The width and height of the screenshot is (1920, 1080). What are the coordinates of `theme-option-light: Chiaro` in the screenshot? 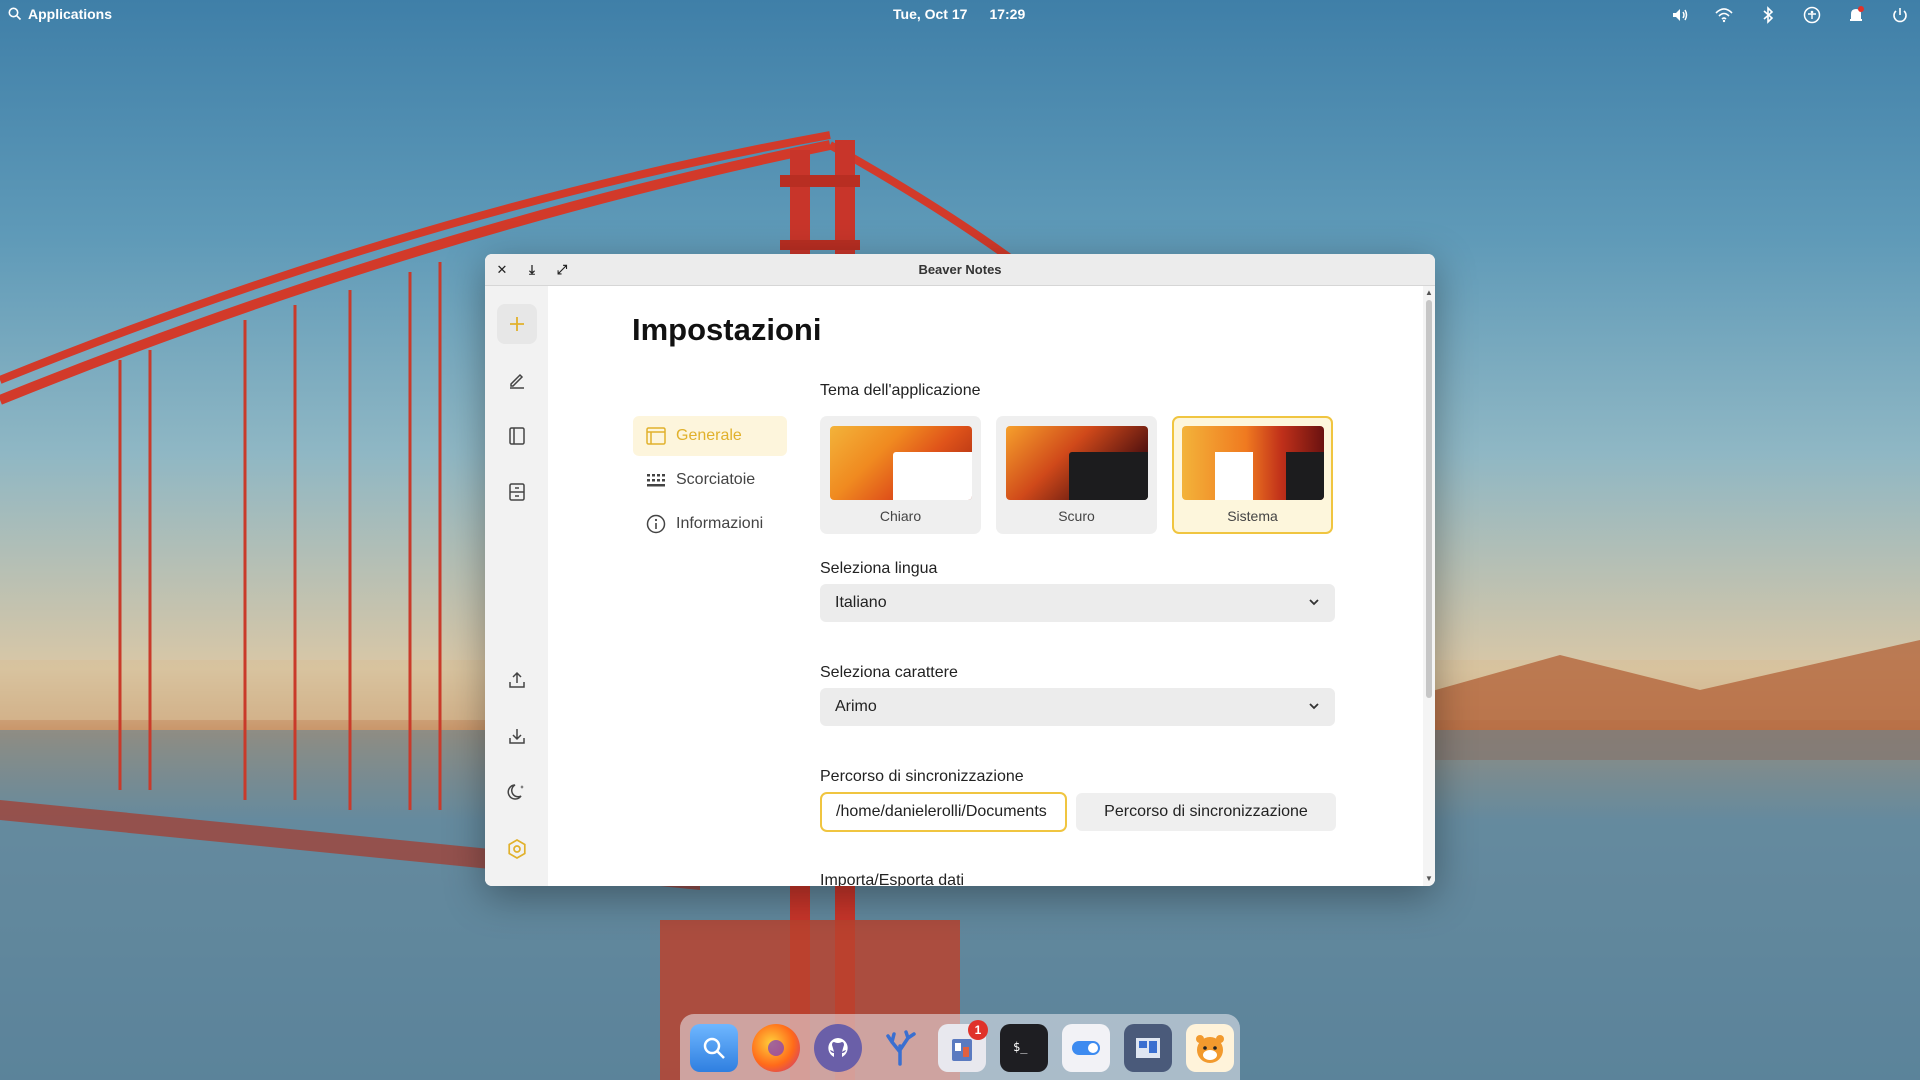 It's located at (900, 475).